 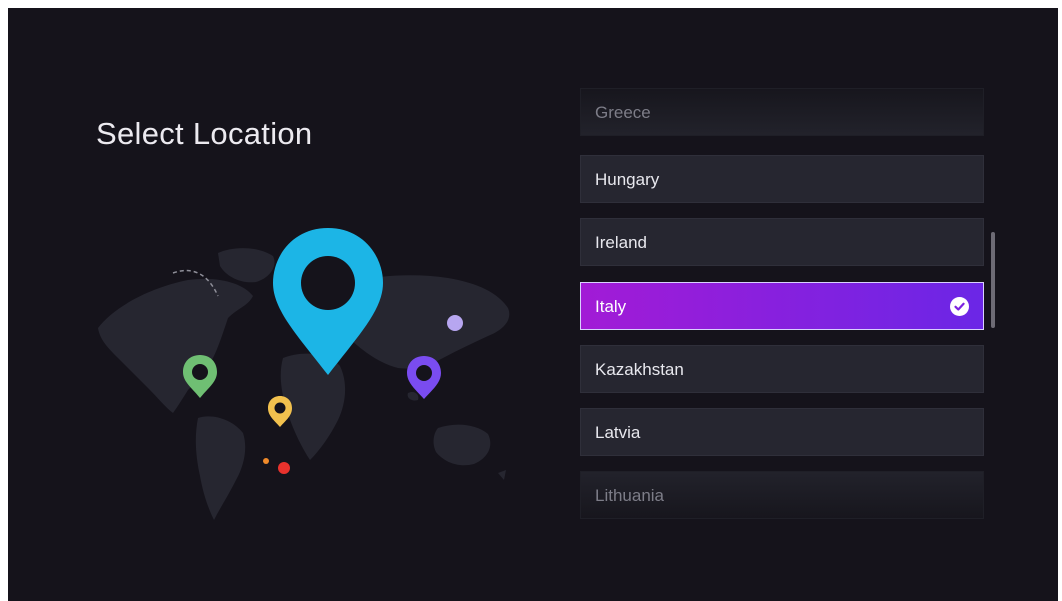 What do you see at coordinates (782, 495) in the screenshot?
I see `list-item-lithuania: Lithuania` at bounding box center [782, 495].